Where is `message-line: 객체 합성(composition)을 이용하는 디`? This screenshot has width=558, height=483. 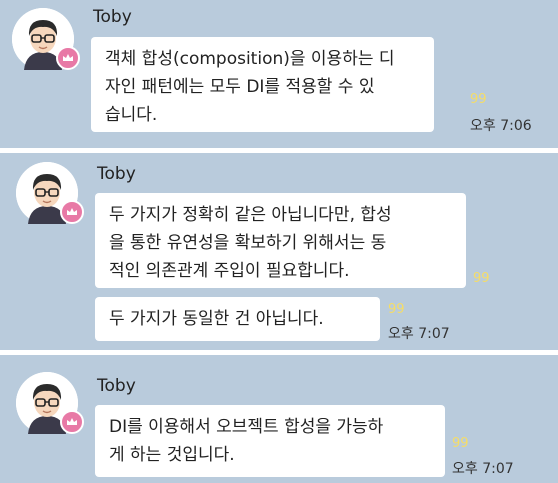 message-line: 객체 합성(composition)을 이용하는 디 is located at coordinates (250, 59).